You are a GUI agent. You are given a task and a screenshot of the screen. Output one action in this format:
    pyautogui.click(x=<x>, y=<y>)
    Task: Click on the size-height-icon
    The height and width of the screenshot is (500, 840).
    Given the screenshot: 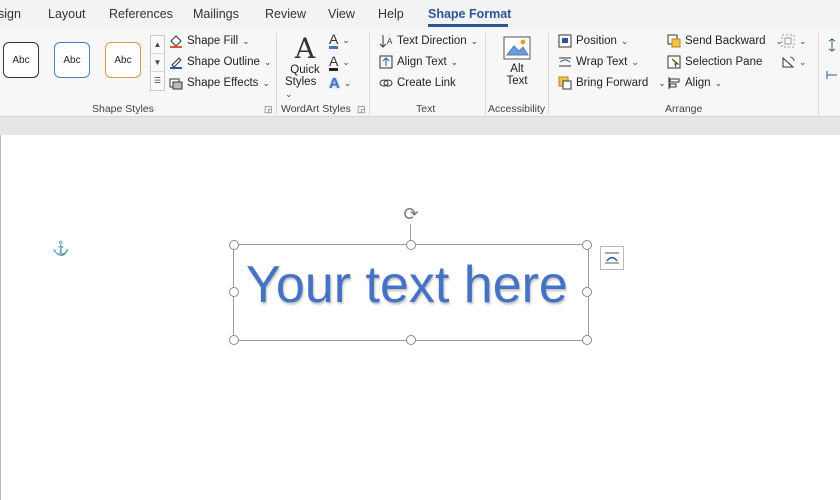 What is the action you would take?
    pyautogui.click(x=832, y=45)
    